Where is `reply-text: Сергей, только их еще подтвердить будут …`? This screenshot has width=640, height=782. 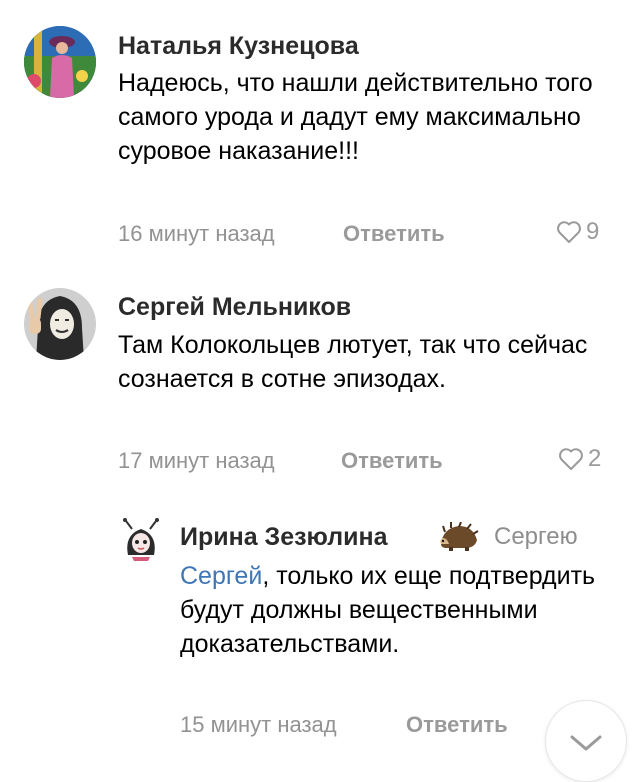 reply-text: Сергей, только их еще подтвердить будут … is located at coordinates (390, 610).